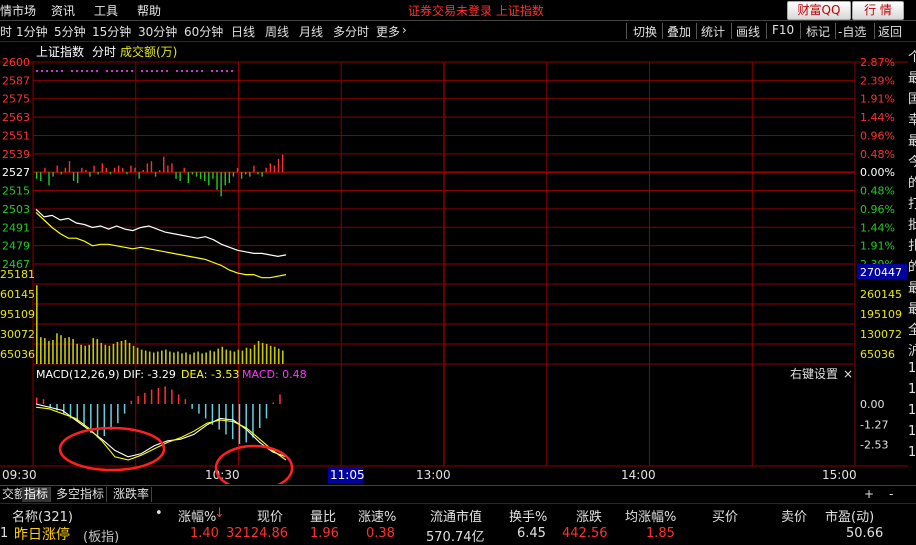  I want to click on period-intraday: 时, so click(6, 31).